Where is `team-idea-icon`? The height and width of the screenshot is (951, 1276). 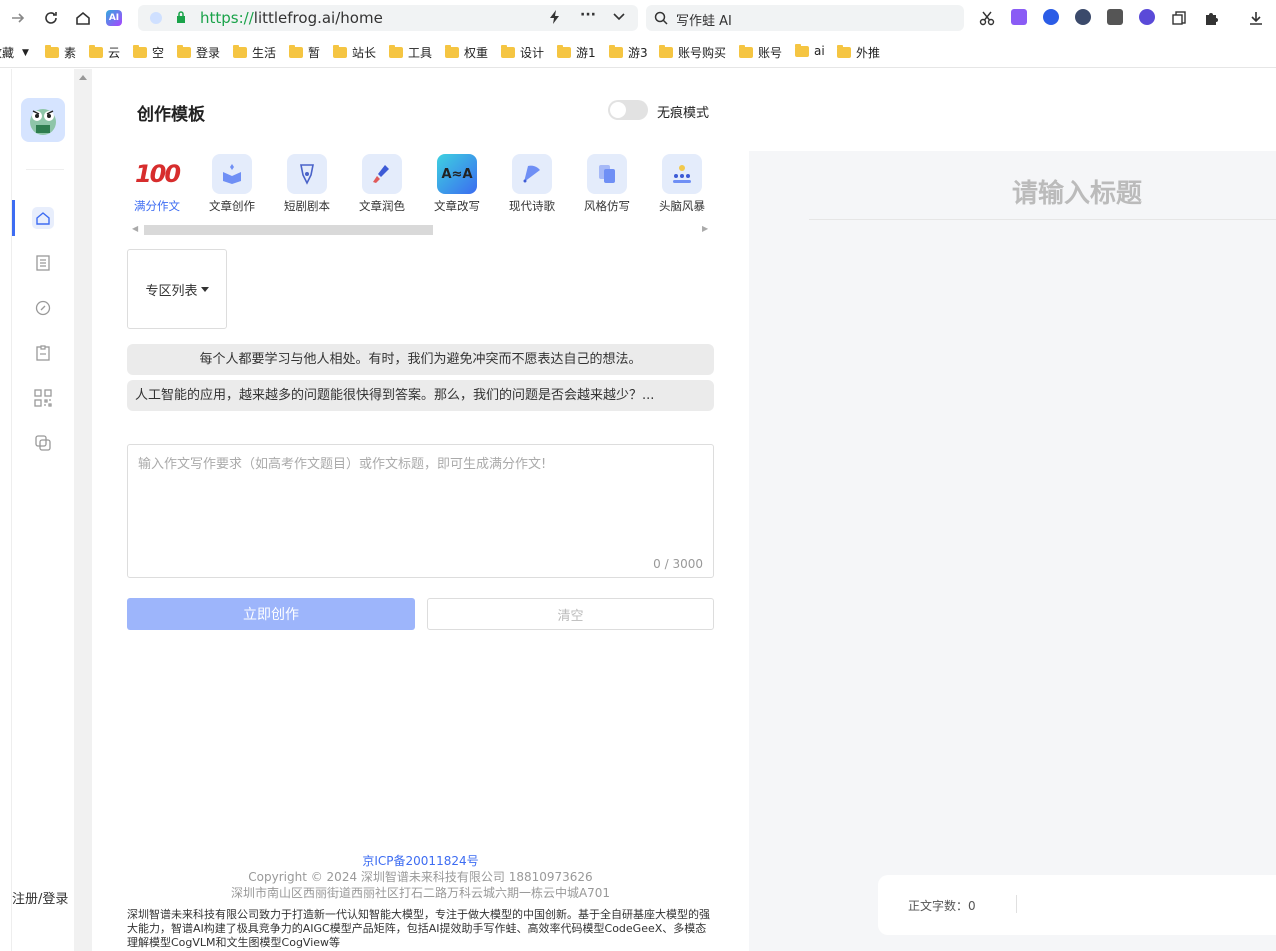
team-idea-icon is located at coordinates (682, 174).